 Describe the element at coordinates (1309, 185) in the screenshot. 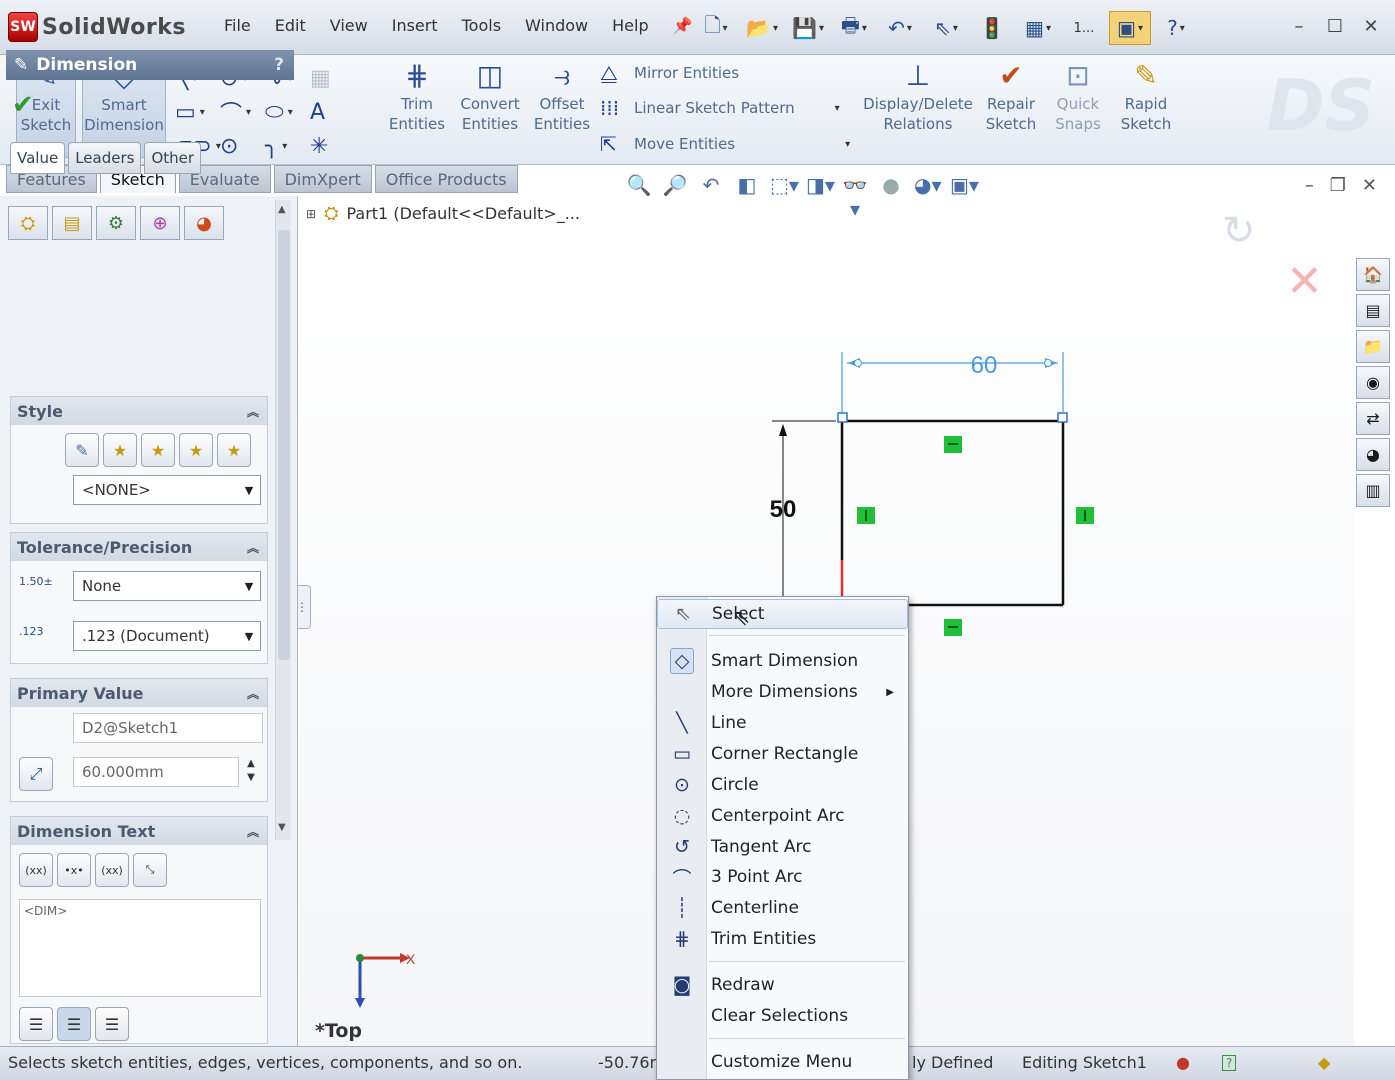

I see `doc-minimize-icon: –` at that location.